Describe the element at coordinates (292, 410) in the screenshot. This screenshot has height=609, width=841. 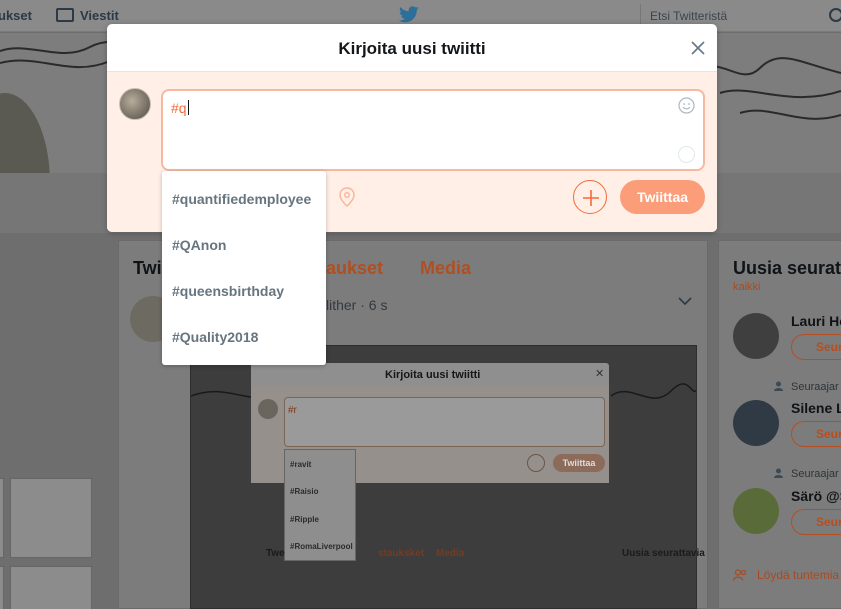
I see `nested-compose-text: #r` at that location.